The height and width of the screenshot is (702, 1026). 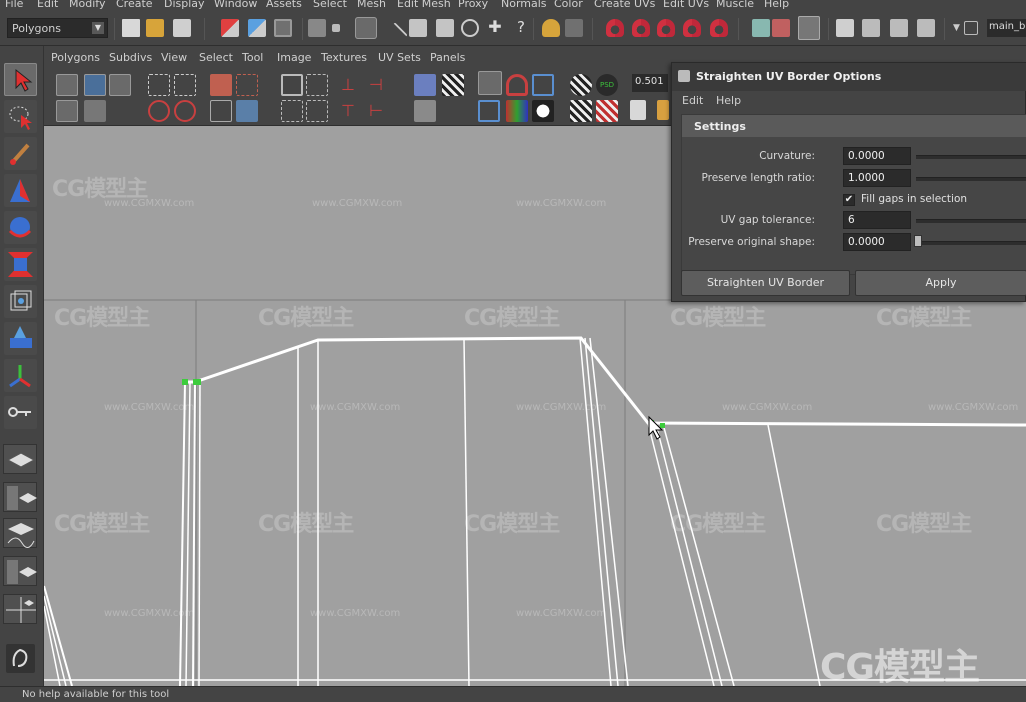 What do you see at coordinates (453, 85) in the screenshot?
I see `checker-icon` at bounding box center [453, 85].